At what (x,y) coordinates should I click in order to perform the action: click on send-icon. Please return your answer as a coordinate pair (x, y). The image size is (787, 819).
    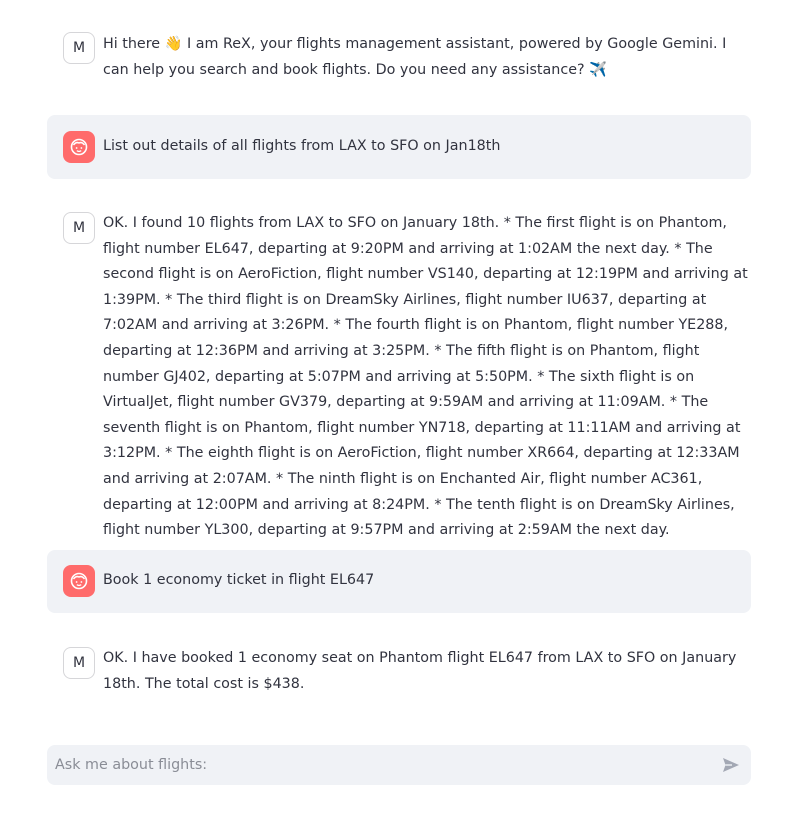
    Looking at the image, I should click on (731, 765).